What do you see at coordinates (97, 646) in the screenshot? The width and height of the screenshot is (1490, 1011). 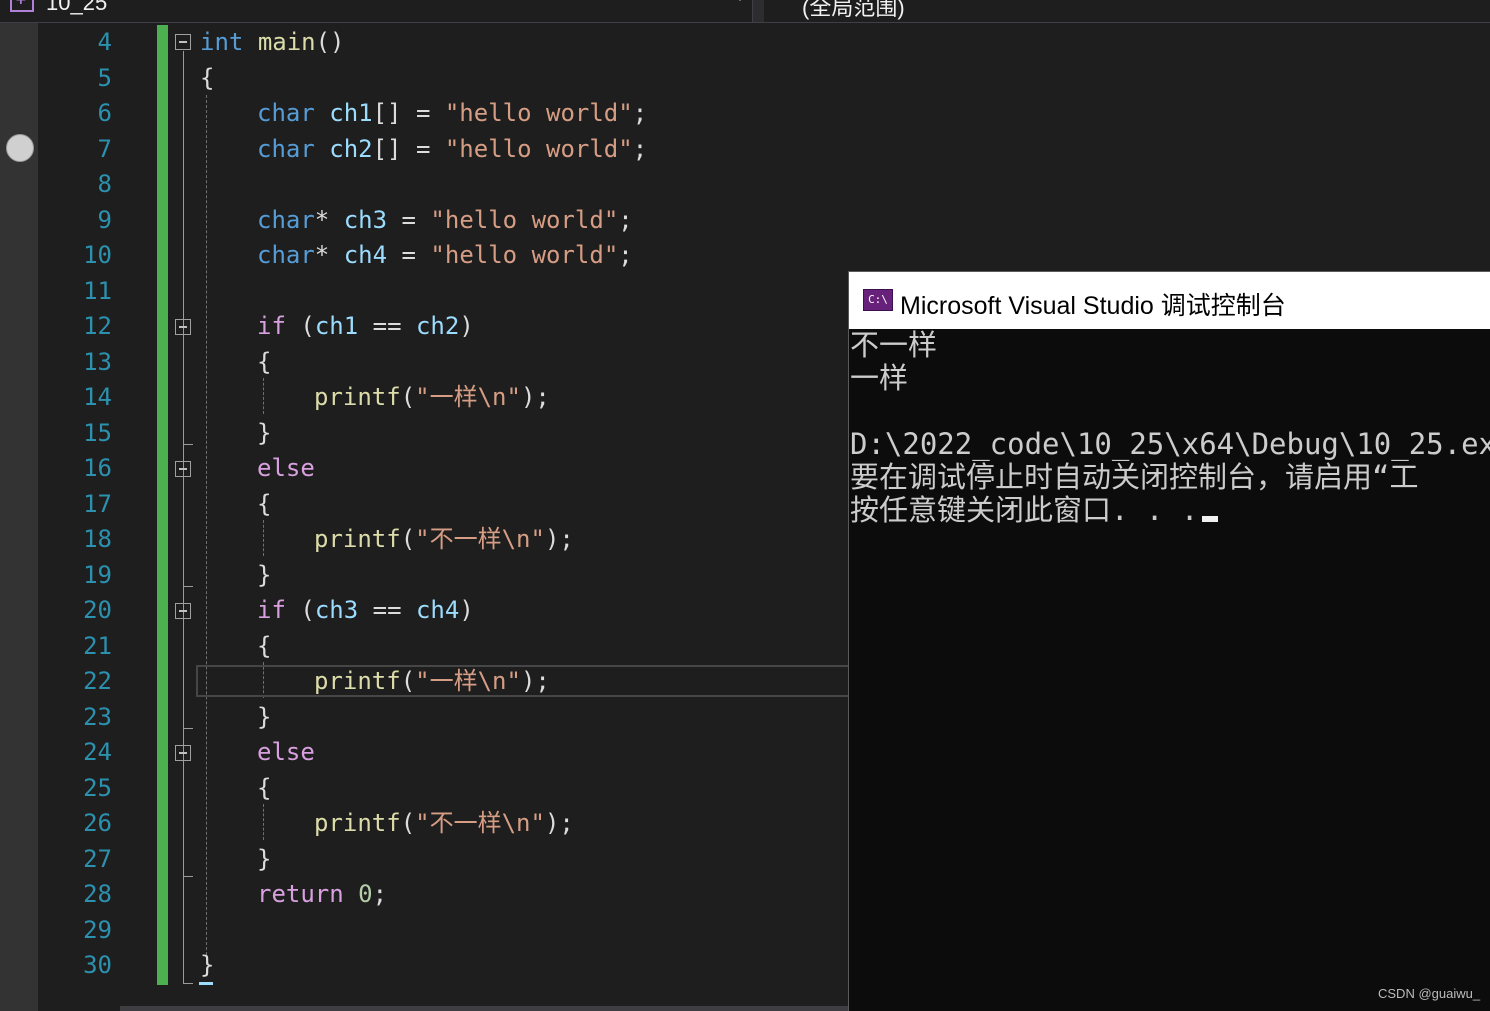 I see `line-number: 21` at bounding box center [97, 646].